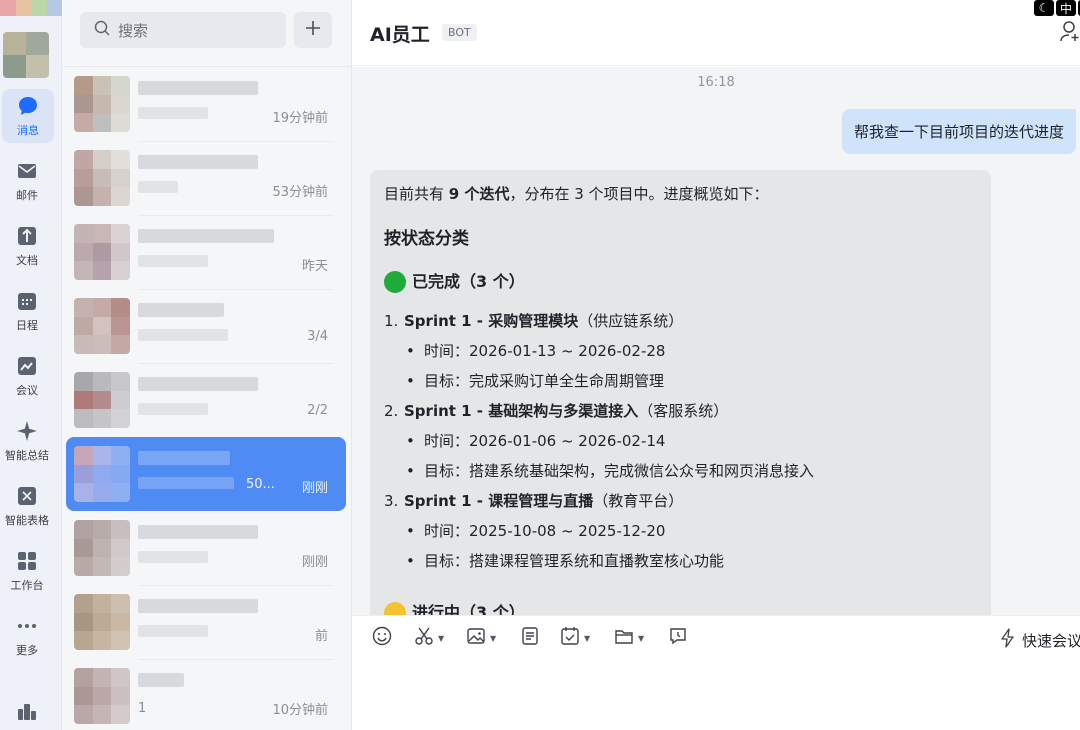 The width and height of the screenshot is (1080, 730). What do you see at coordinates (27, 455) in the screenshot?
I see `nav-label: 智能总结` at bounding box center [27, 455].